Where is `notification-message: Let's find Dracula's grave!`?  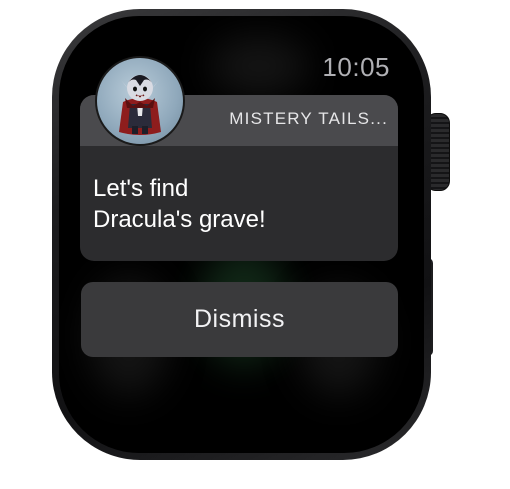 notification-message: Let's find Dracula's grave! is located at coordinates (238, 204).